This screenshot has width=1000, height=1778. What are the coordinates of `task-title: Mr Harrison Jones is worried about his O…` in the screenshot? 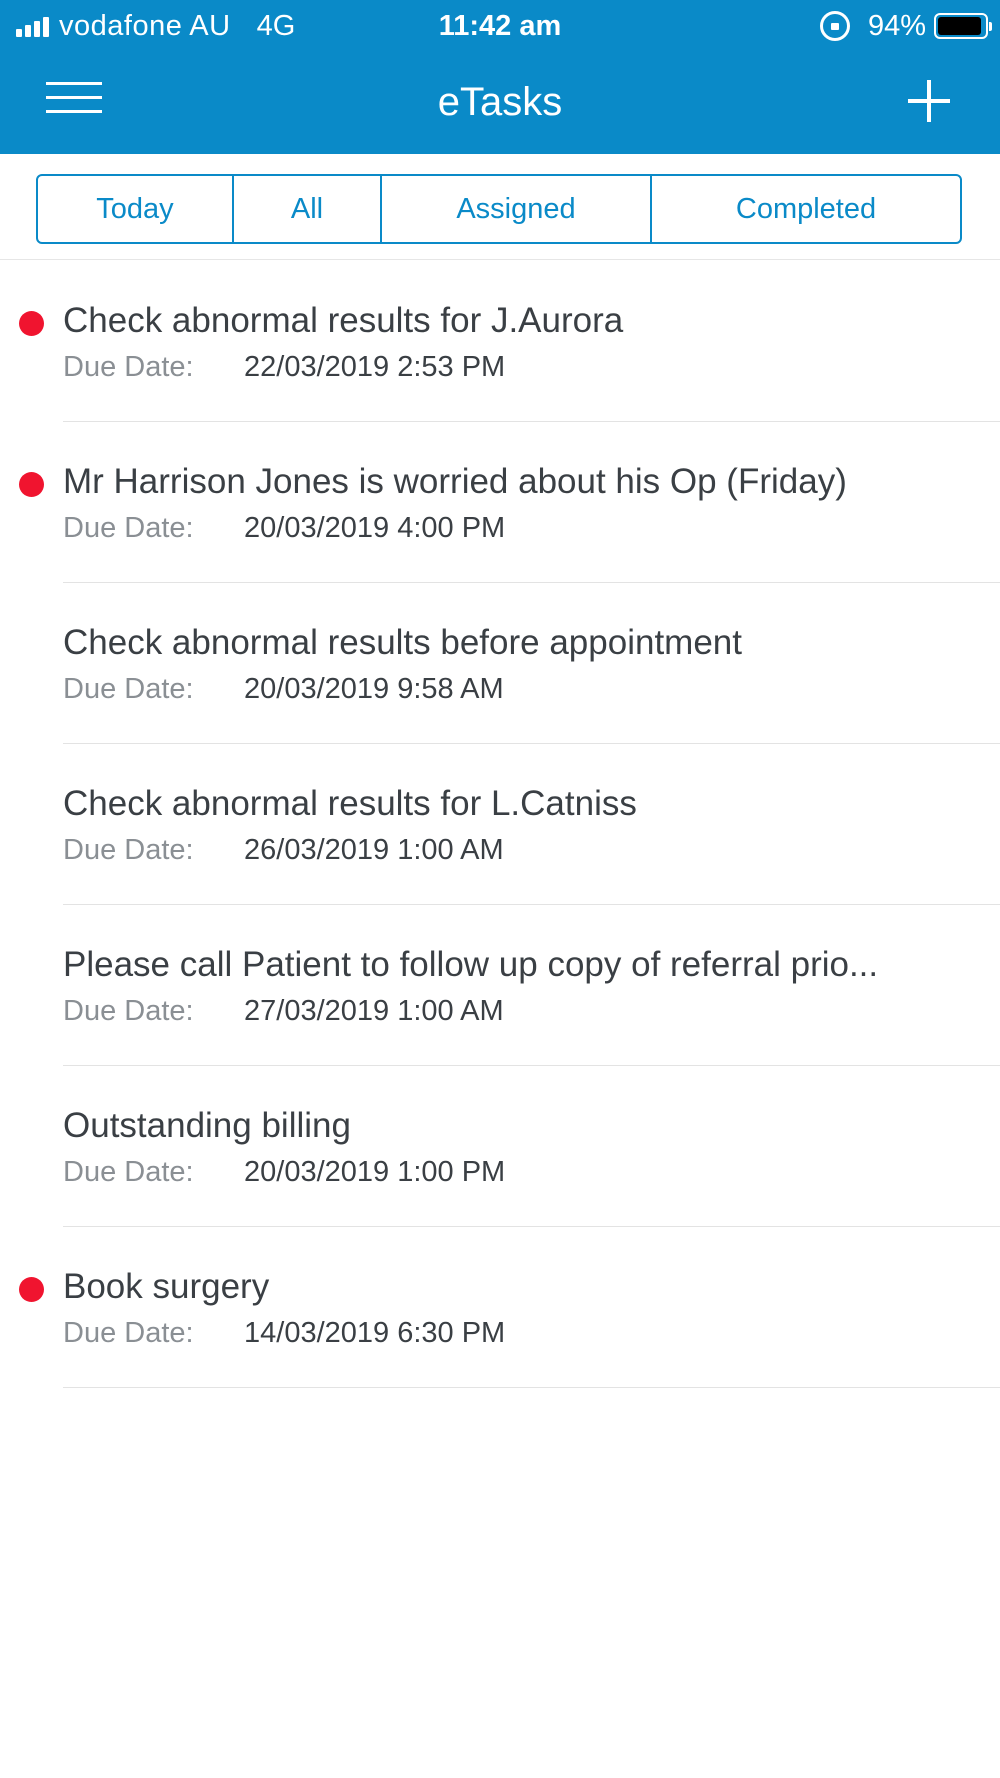 It's located at (455, 481).